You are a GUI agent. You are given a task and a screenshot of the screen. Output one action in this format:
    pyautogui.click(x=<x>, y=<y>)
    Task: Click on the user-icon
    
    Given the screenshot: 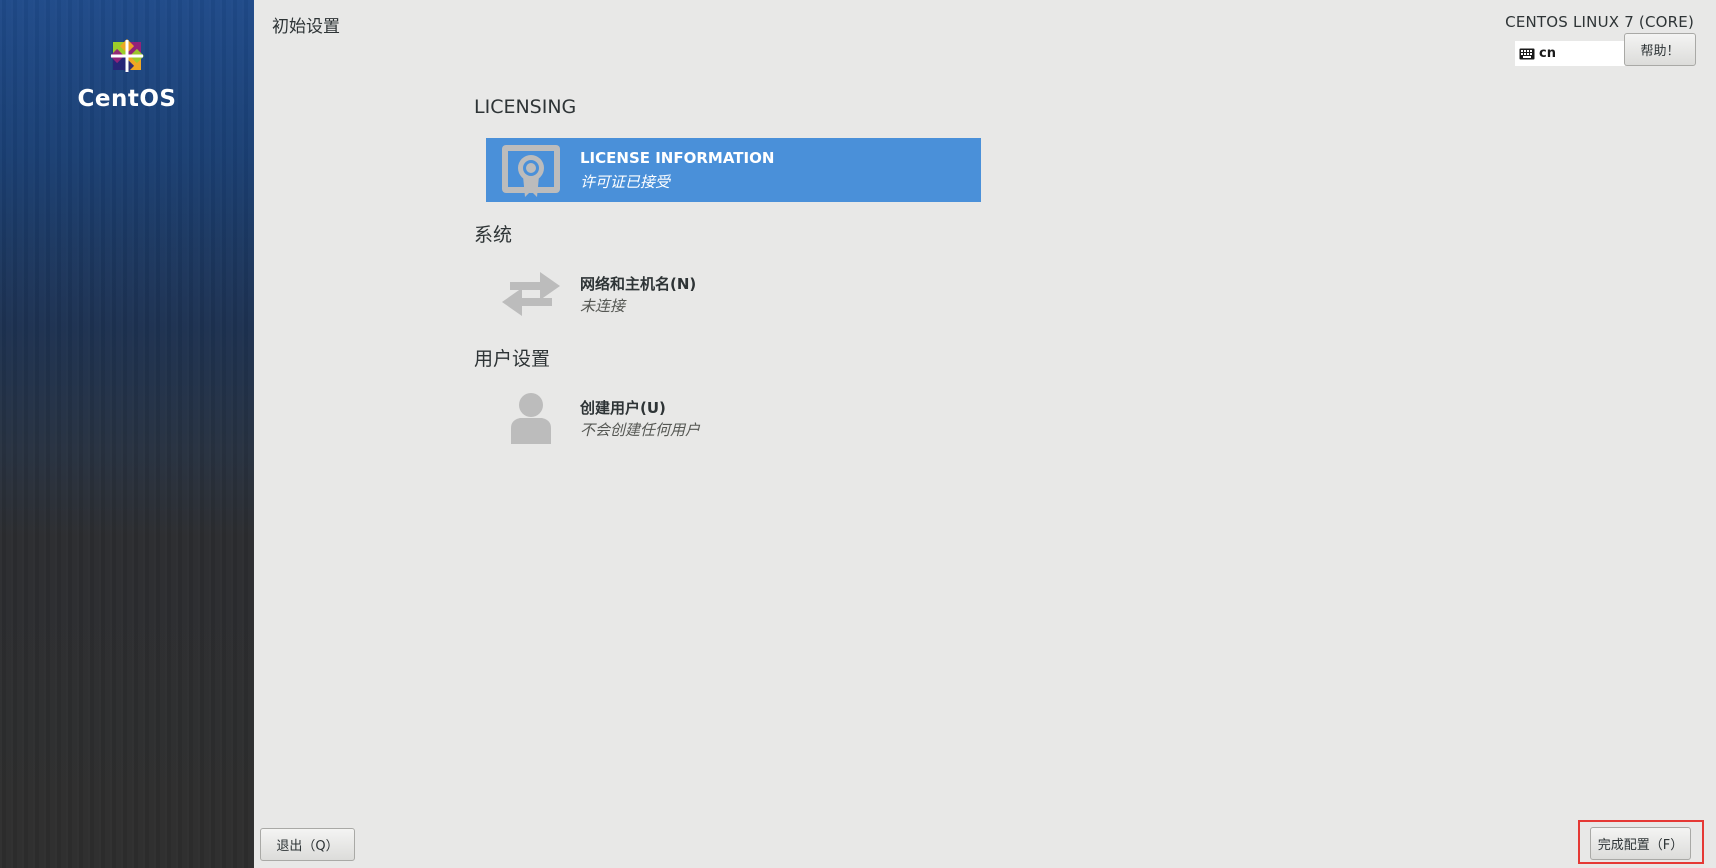 What is the action you would take?
    pyautogui.click(x=531, y=418)
    